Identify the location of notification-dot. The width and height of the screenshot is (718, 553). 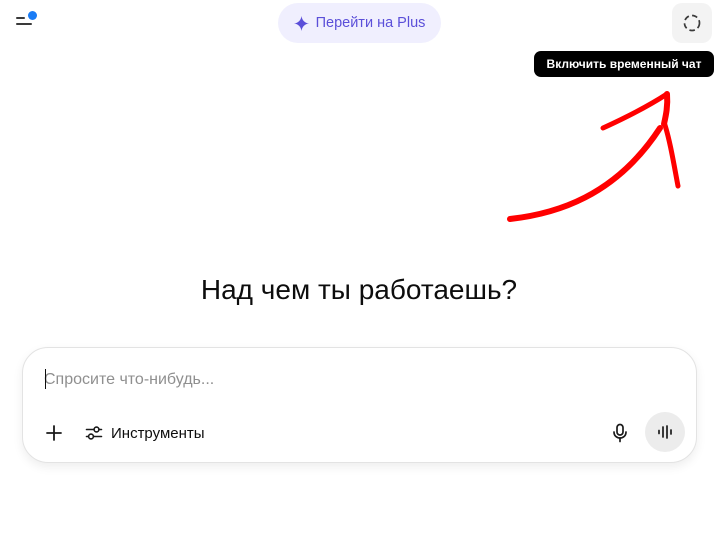
(32, 15).